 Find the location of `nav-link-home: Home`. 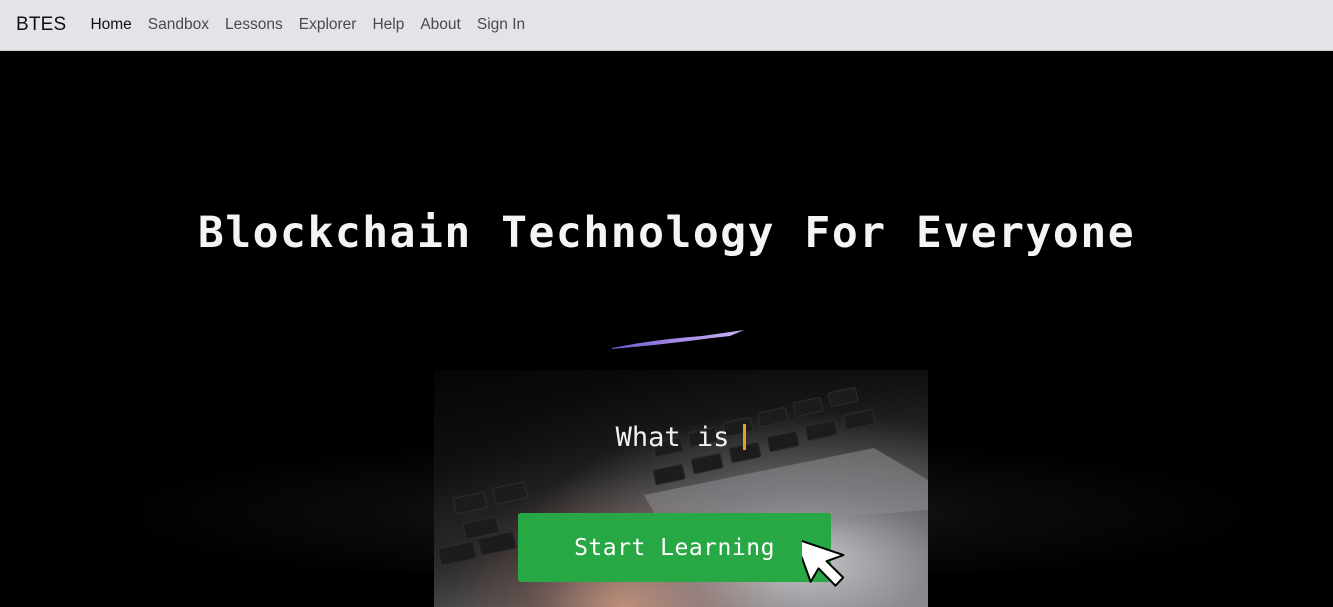

nav-link-home: Home is located at coordinates (110, 24).